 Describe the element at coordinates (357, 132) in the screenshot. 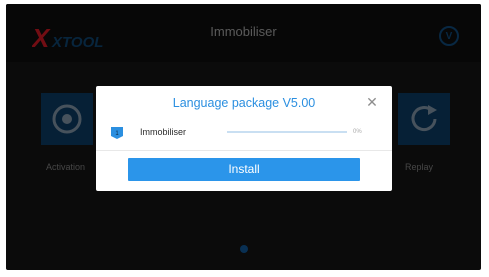

I see `progress-percent: 0%` at that location.